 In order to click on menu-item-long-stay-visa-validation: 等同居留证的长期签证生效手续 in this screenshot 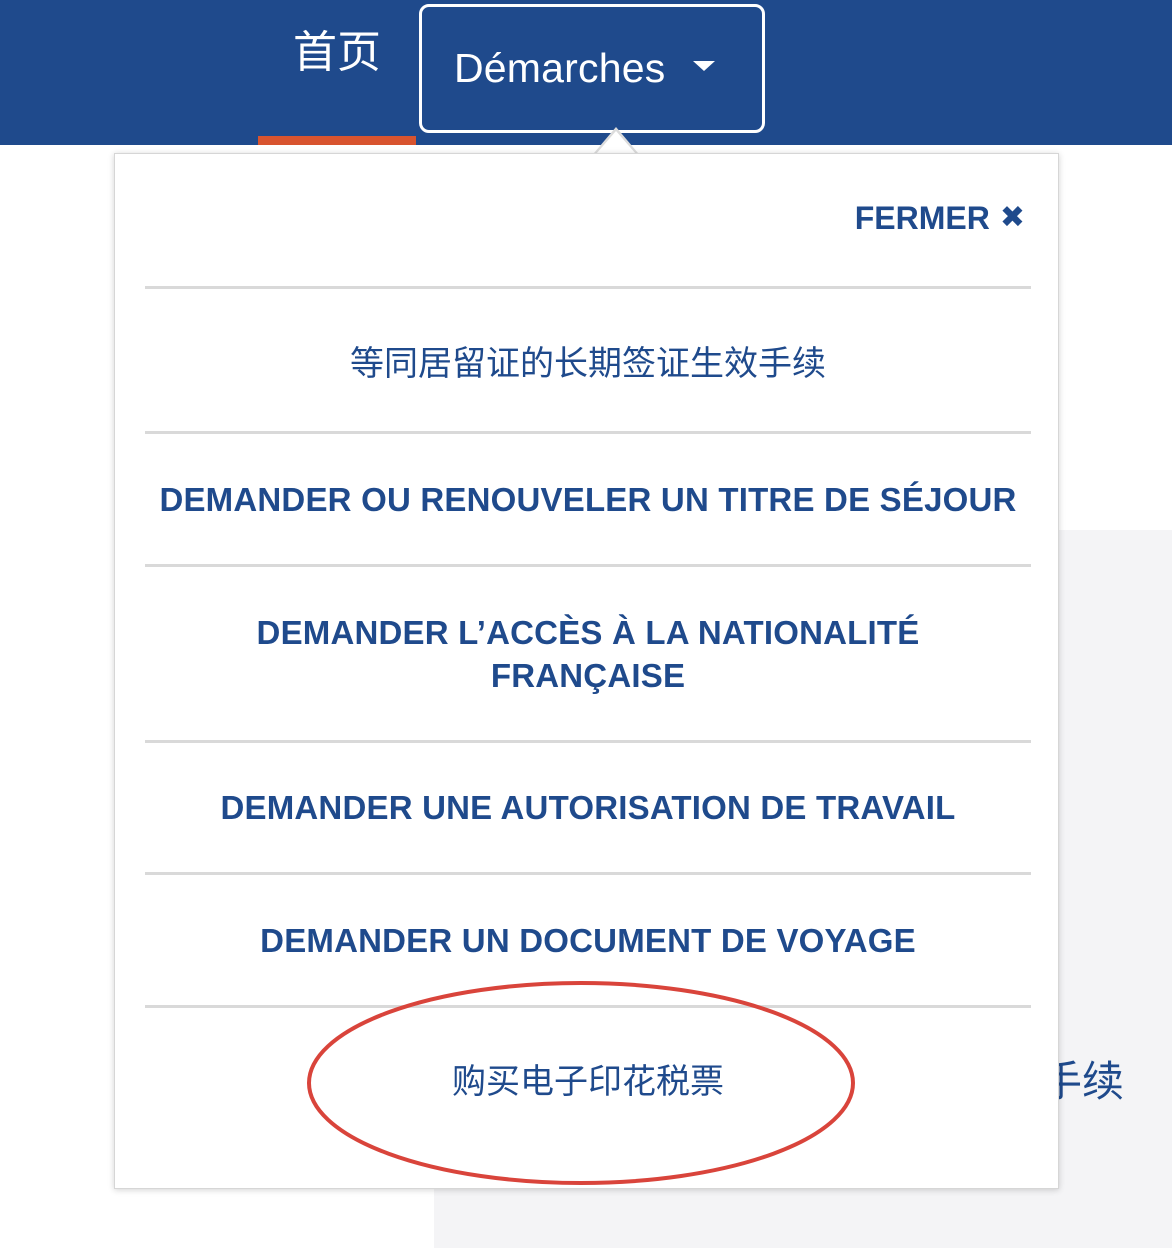, I will do `click(588, 360)`.